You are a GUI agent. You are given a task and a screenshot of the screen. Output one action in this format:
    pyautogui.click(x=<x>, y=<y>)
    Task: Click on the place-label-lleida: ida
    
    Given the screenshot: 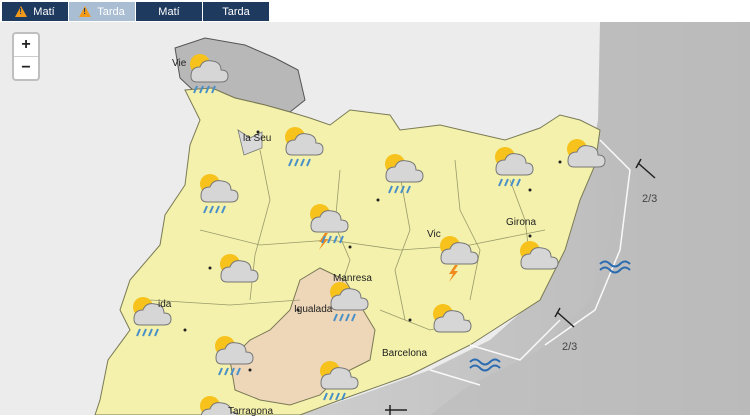 What is the action you would take?
    pyautogui.click(x=165, y=304)
    